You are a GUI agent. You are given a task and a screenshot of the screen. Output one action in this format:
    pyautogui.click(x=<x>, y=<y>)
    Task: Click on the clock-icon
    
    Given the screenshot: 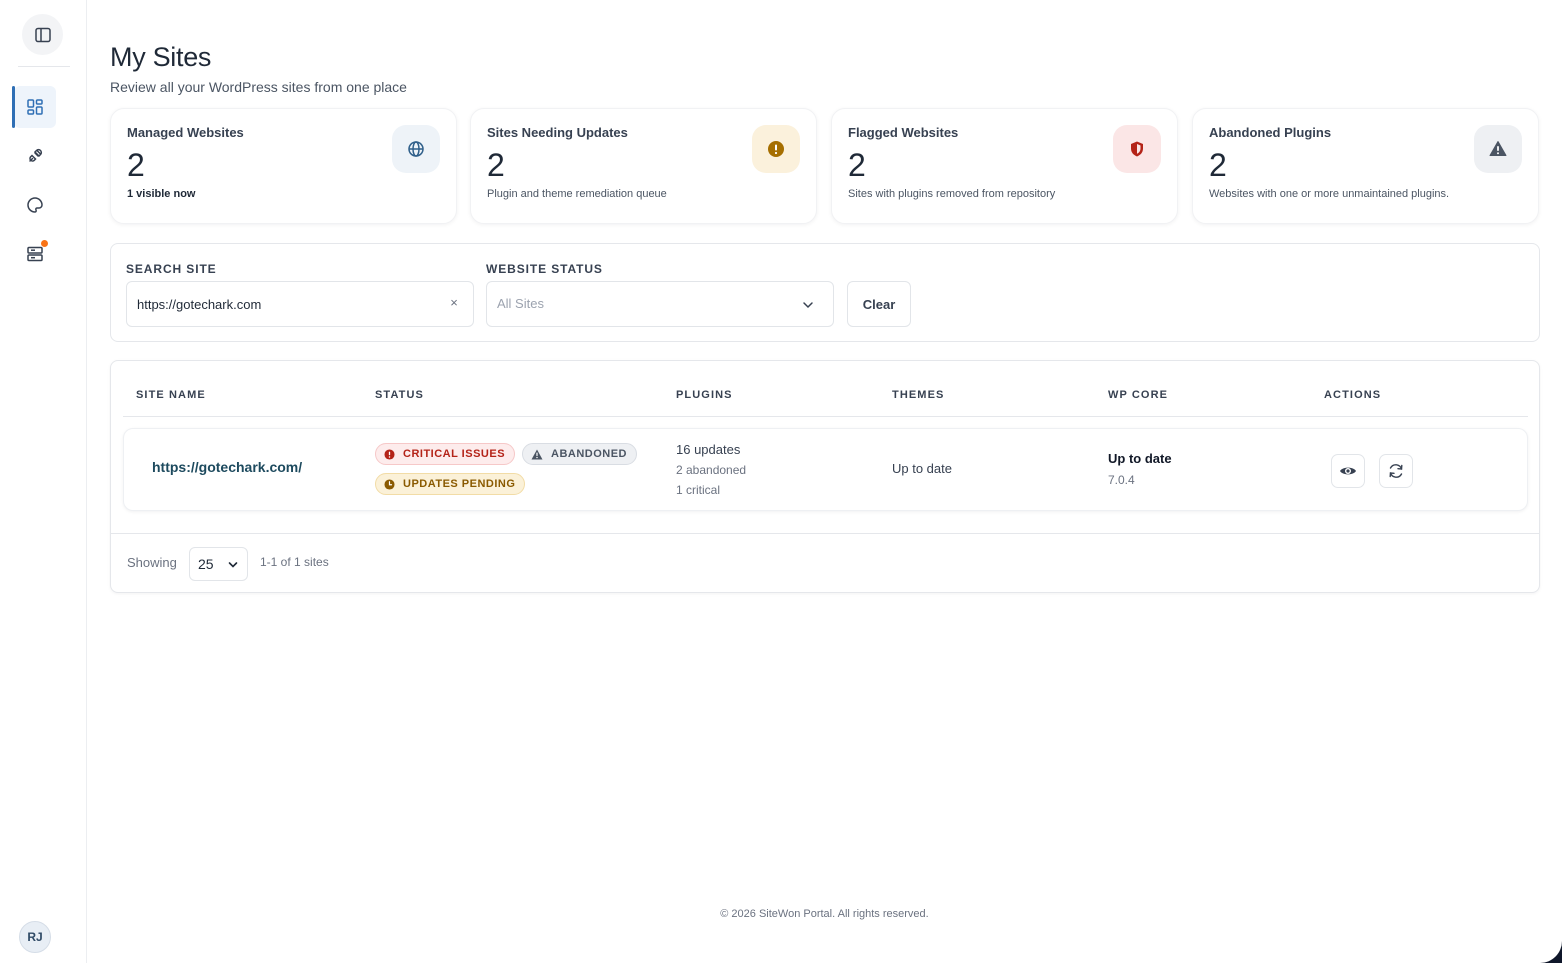 What is the action you would take?
    pyautogui.click(x=389, y=484)
    